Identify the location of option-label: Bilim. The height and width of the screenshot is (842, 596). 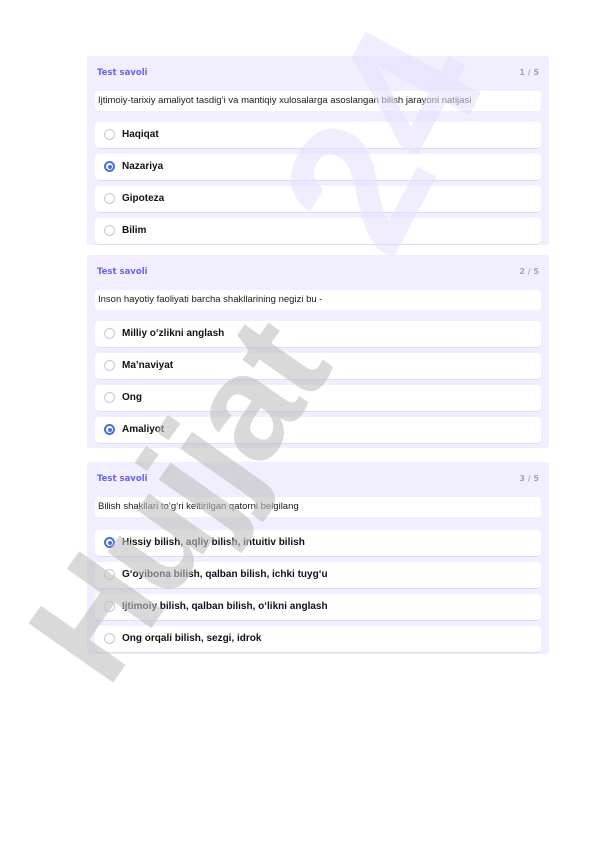
(134, 230).